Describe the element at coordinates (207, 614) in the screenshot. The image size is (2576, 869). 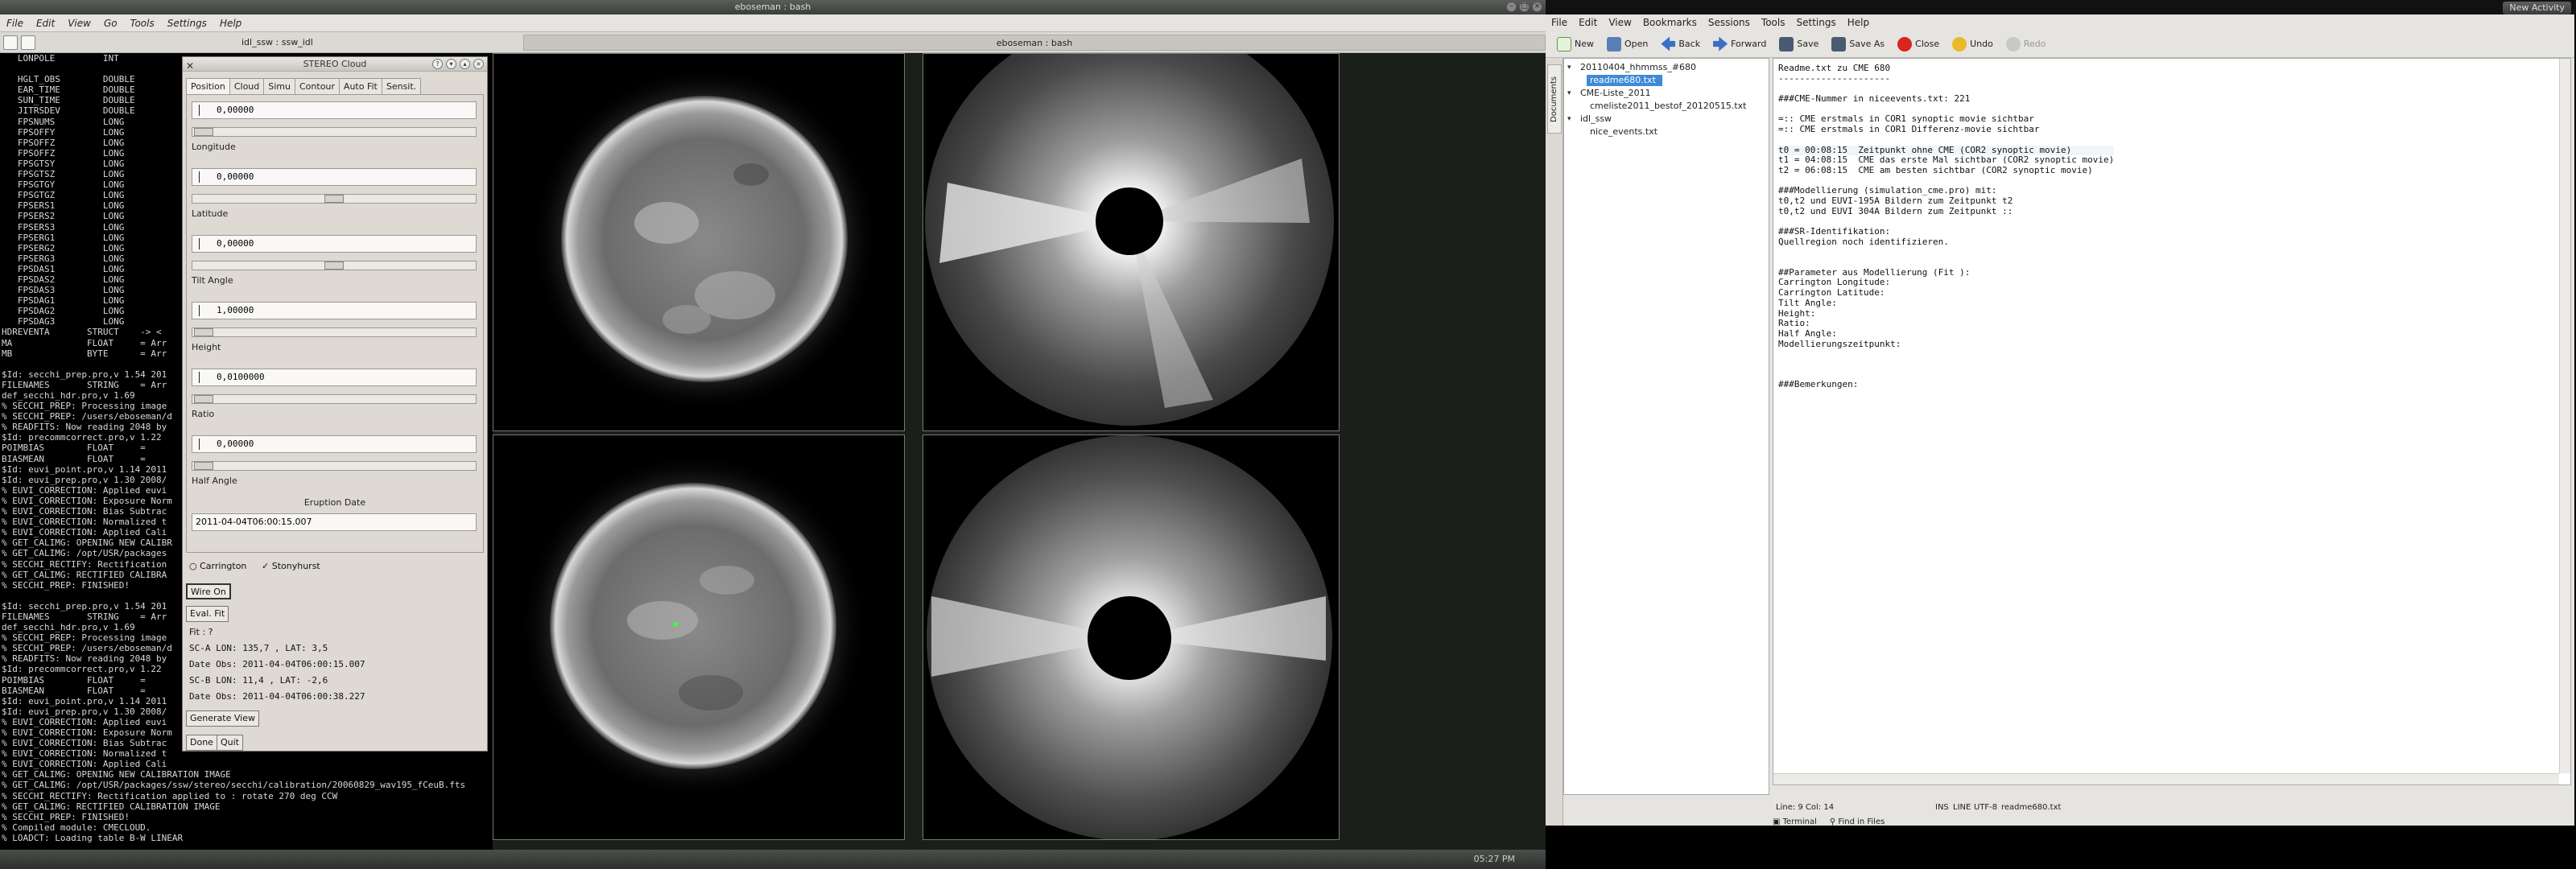
I see `eval-fit-button: Eval. Fit` at that location.